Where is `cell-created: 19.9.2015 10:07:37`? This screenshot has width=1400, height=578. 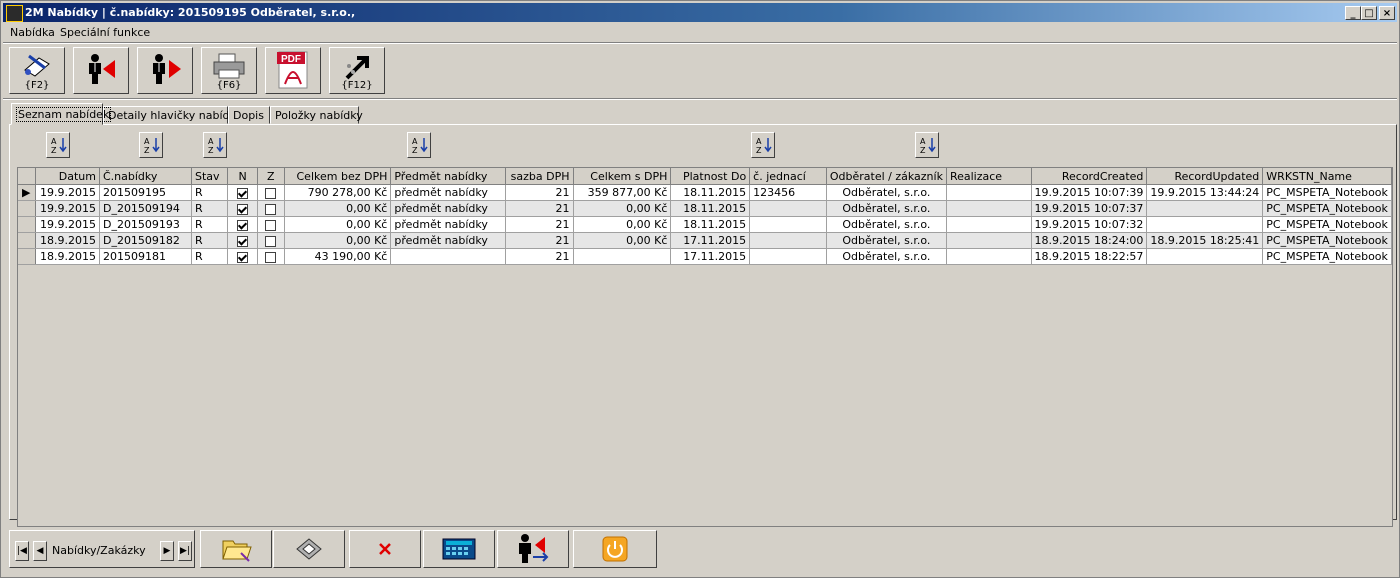
cell-created: 19.9.2015 10:07:37 is located at coordinates (1089, 208).